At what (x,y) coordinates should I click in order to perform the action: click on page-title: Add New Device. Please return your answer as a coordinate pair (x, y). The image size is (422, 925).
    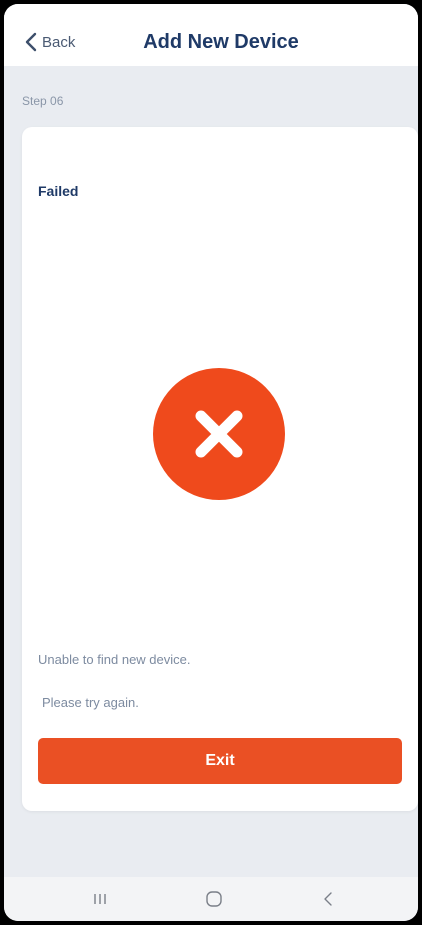
    Looking at the image, I should click on (221, 42).